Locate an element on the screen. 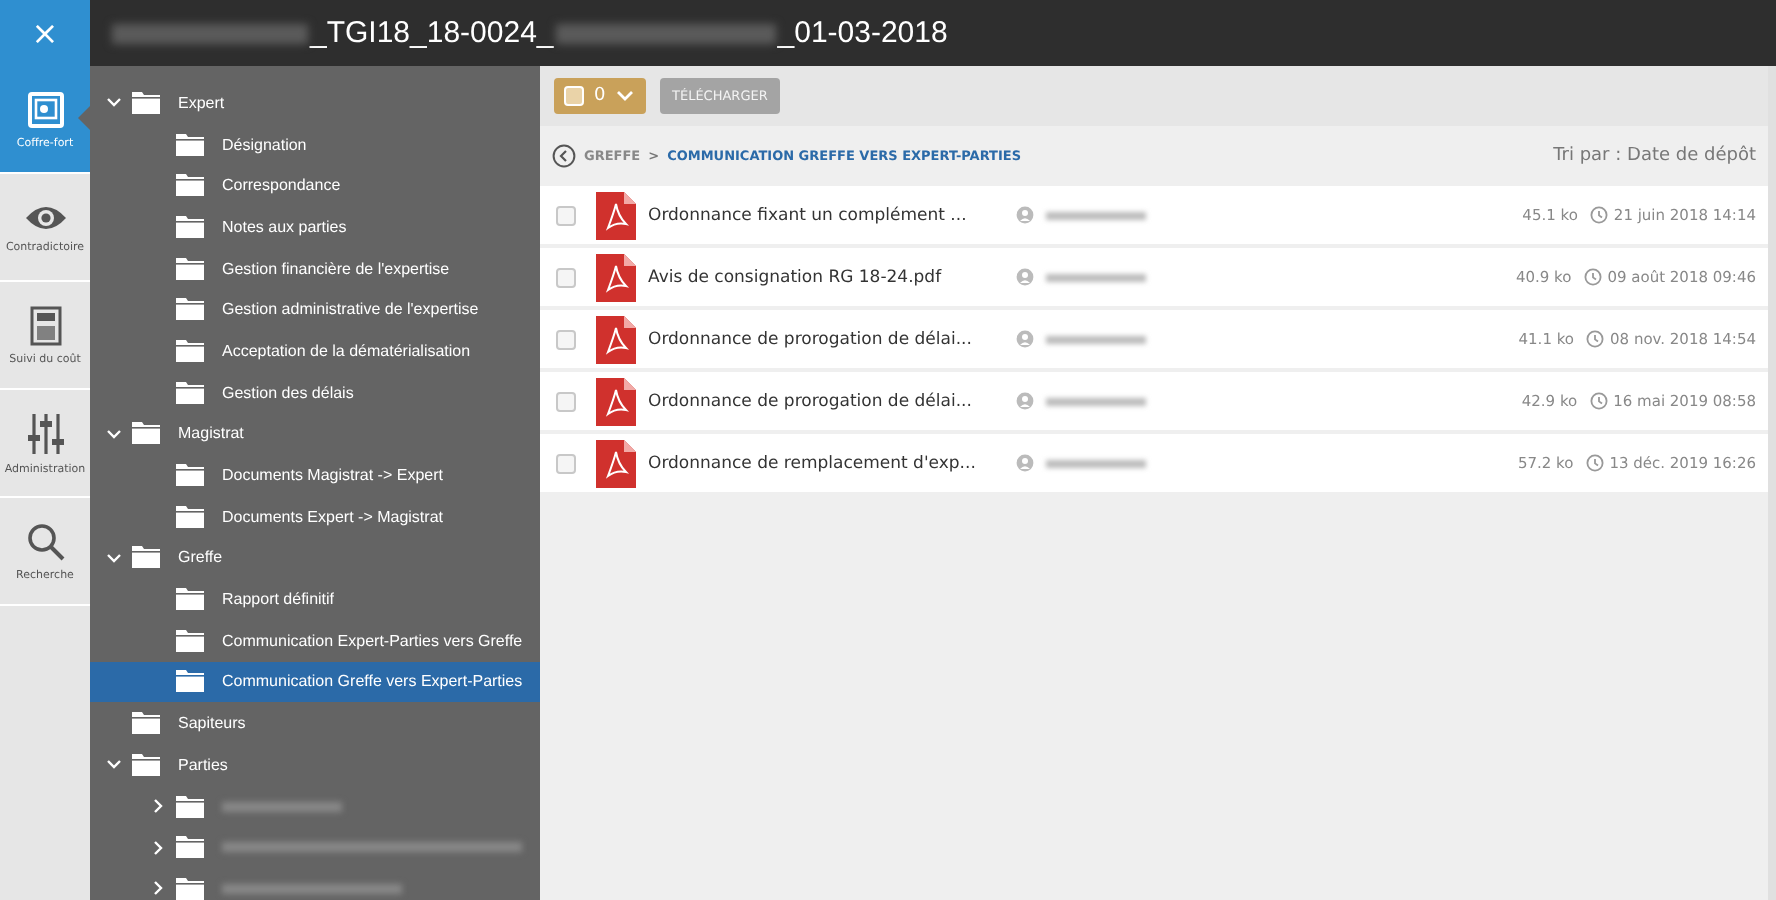 This screenshot has height=900, width=1776. tree-item: Notes aux parties is located at coordinates (315, 227).